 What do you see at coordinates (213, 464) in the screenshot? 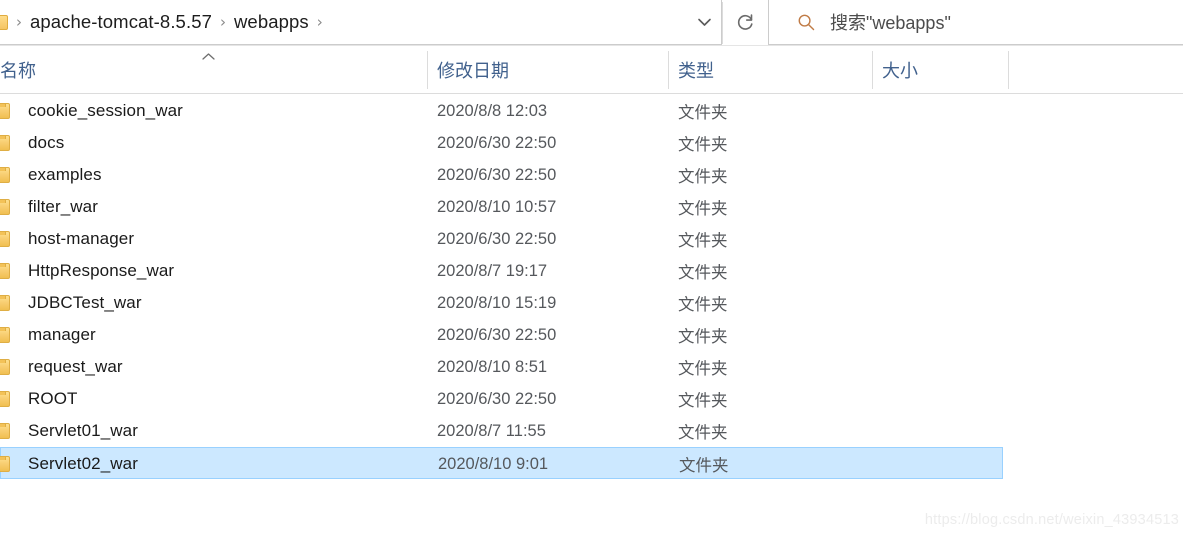
I see `file-name-cell: Servlet02_war` at bounding box center [213, 464].